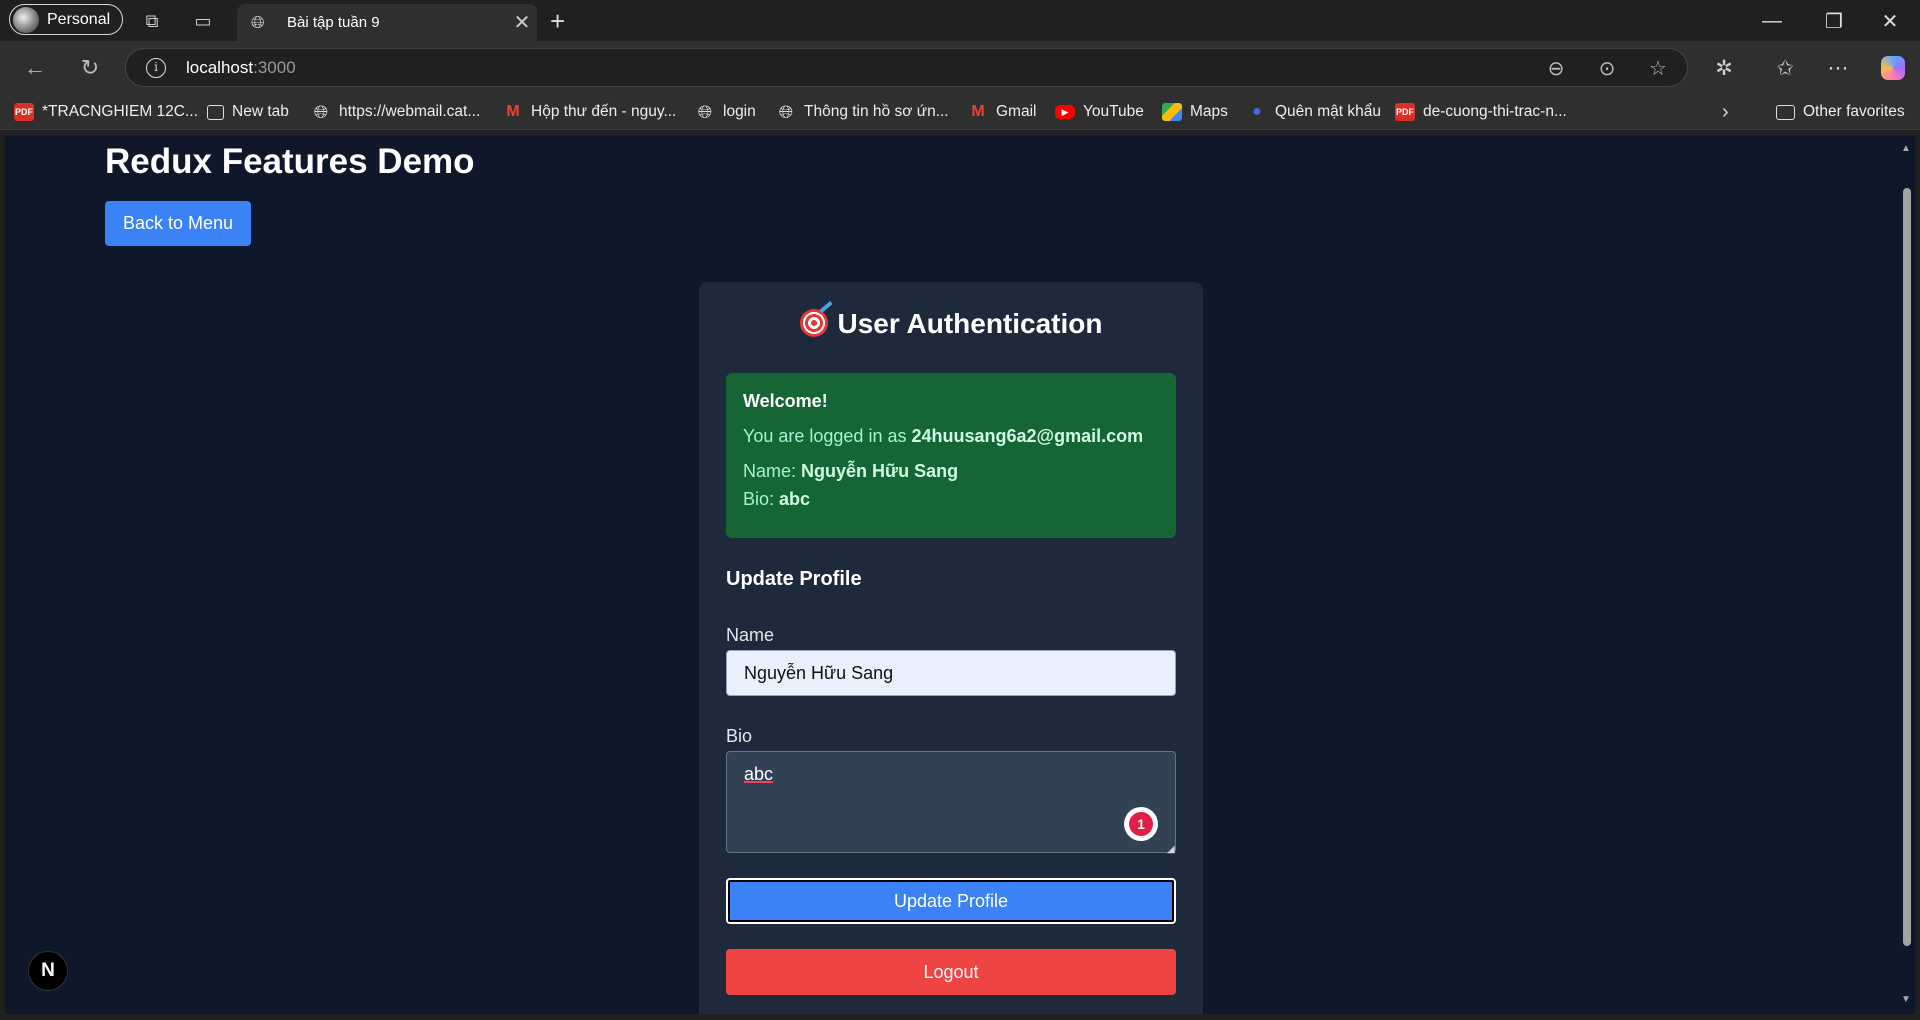  Describe the element at coordinates (1658, 68) in the screenshot. I see `favorite-star-icon: ☆` at that location.